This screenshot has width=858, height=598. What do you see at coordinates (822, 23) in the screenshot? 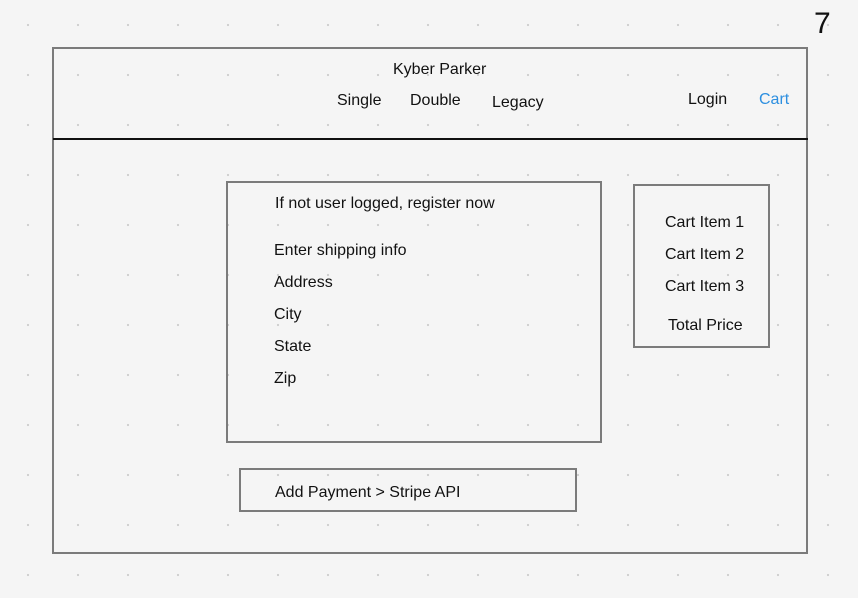
I see `page-number: 7` at bounding box center [822, 23].